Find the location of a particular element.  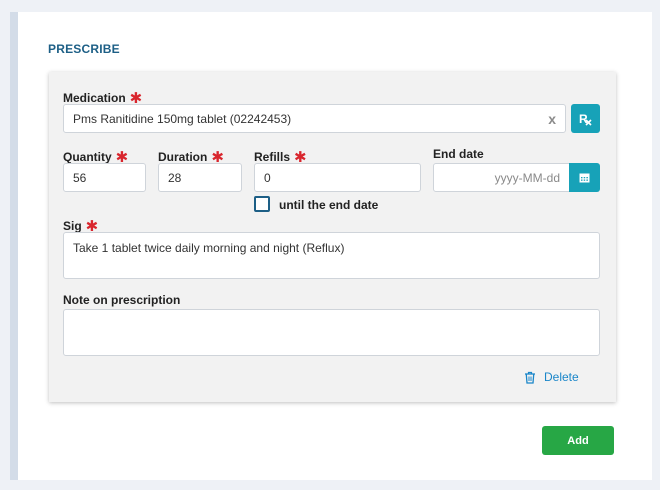

section-title: PRESCRIBE is located at coordinates (84, 49).